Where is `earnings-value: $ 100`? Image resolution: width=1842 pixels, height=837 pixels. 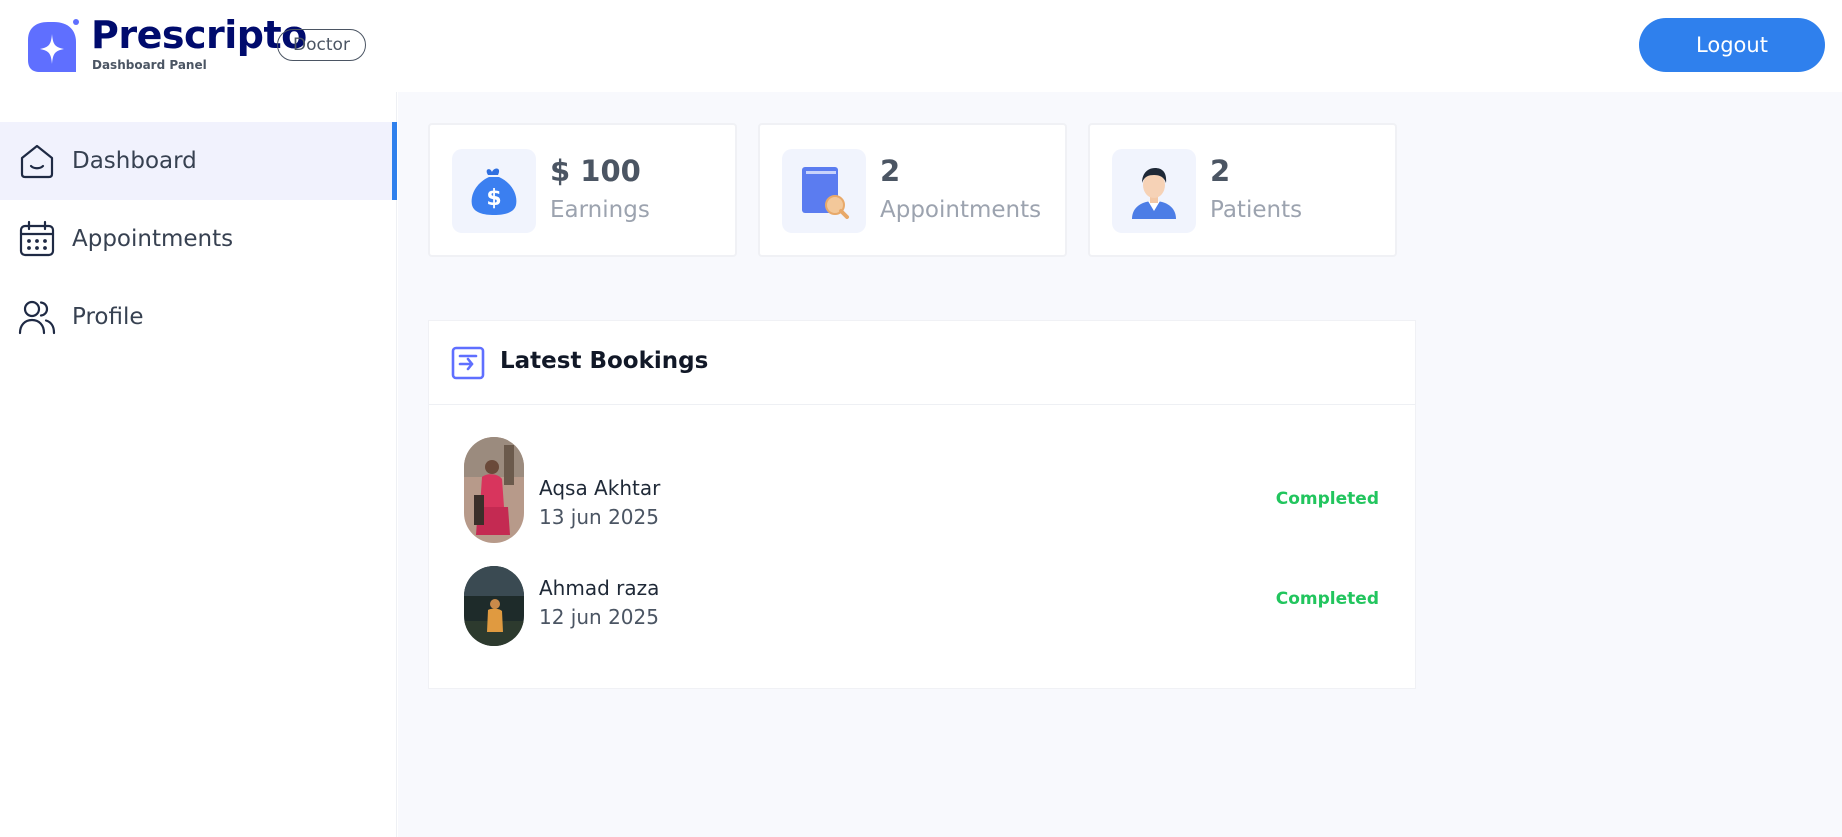
earnings-value: $ 100 is located at coordinates (595, 171).